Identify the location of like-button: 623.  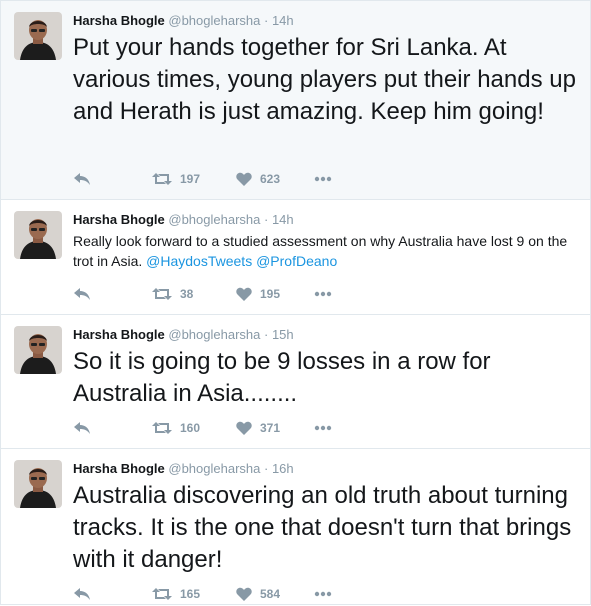
(258, 179).